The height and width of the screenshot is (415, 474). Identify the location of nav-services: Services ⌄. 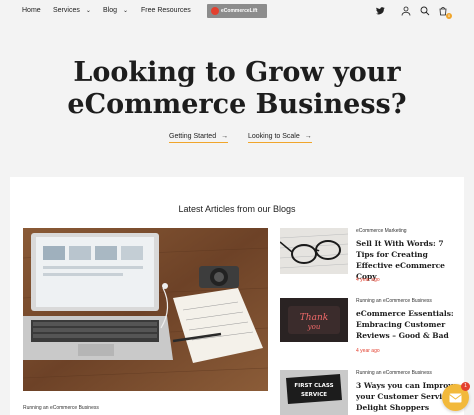
(72, 10).